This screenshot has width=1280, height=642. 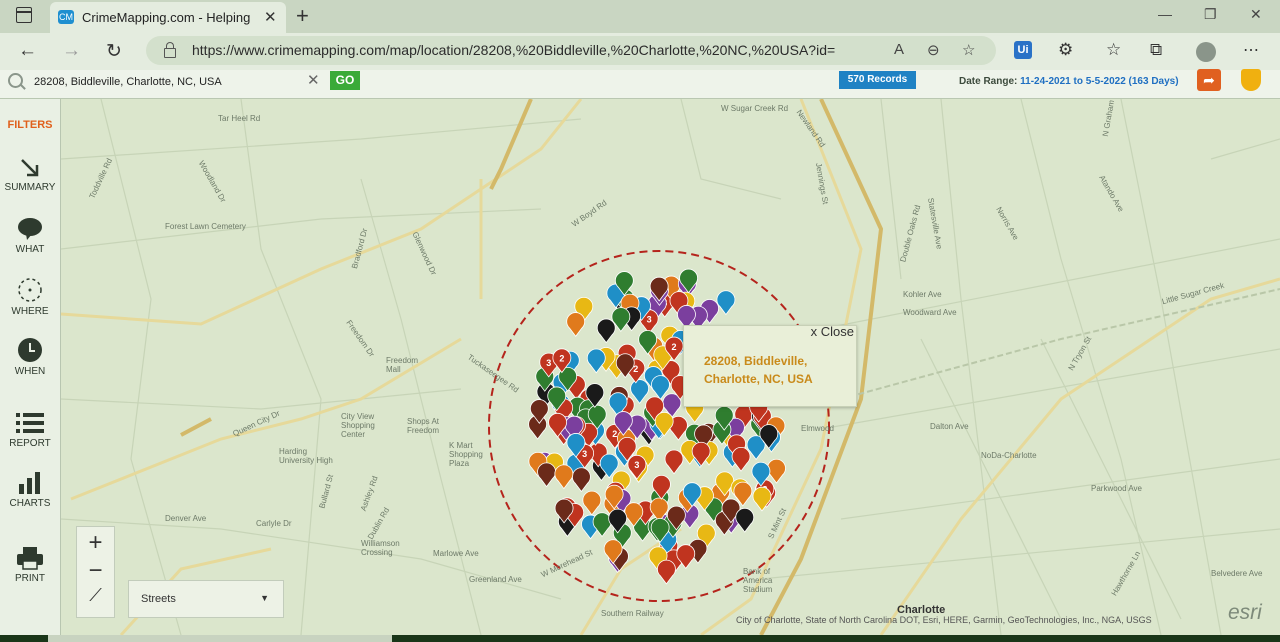 I want to click on profile-avatar, so click(x=1206, y=52).